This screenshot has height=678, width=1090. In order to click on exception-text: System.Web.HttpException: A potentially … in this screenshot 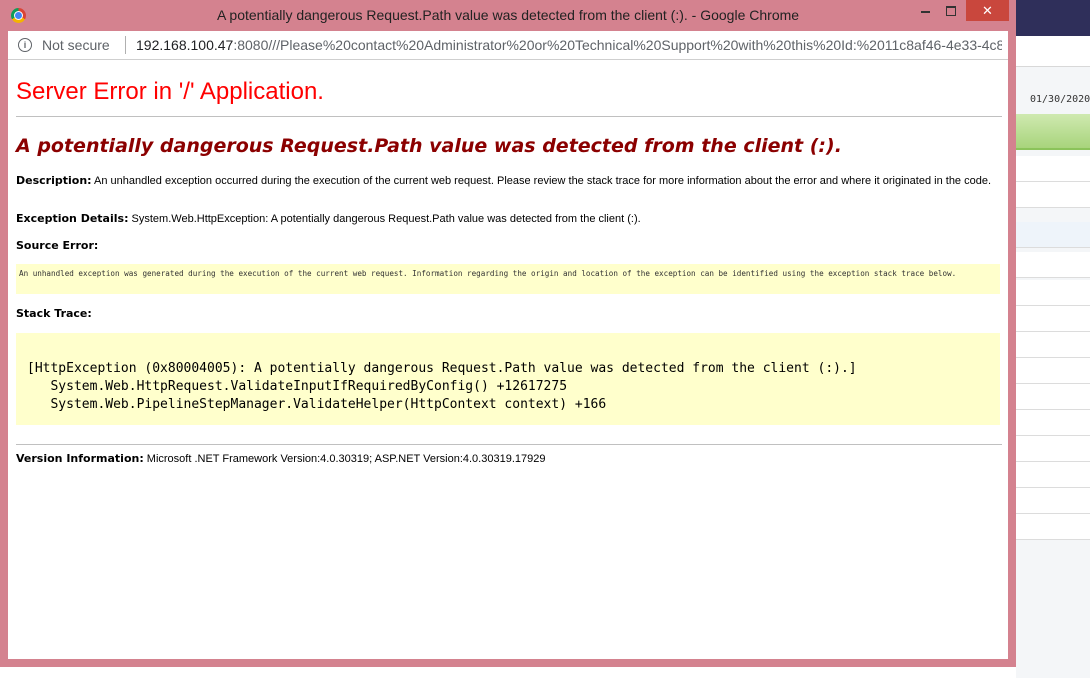, I will do `click(384, 219)`.